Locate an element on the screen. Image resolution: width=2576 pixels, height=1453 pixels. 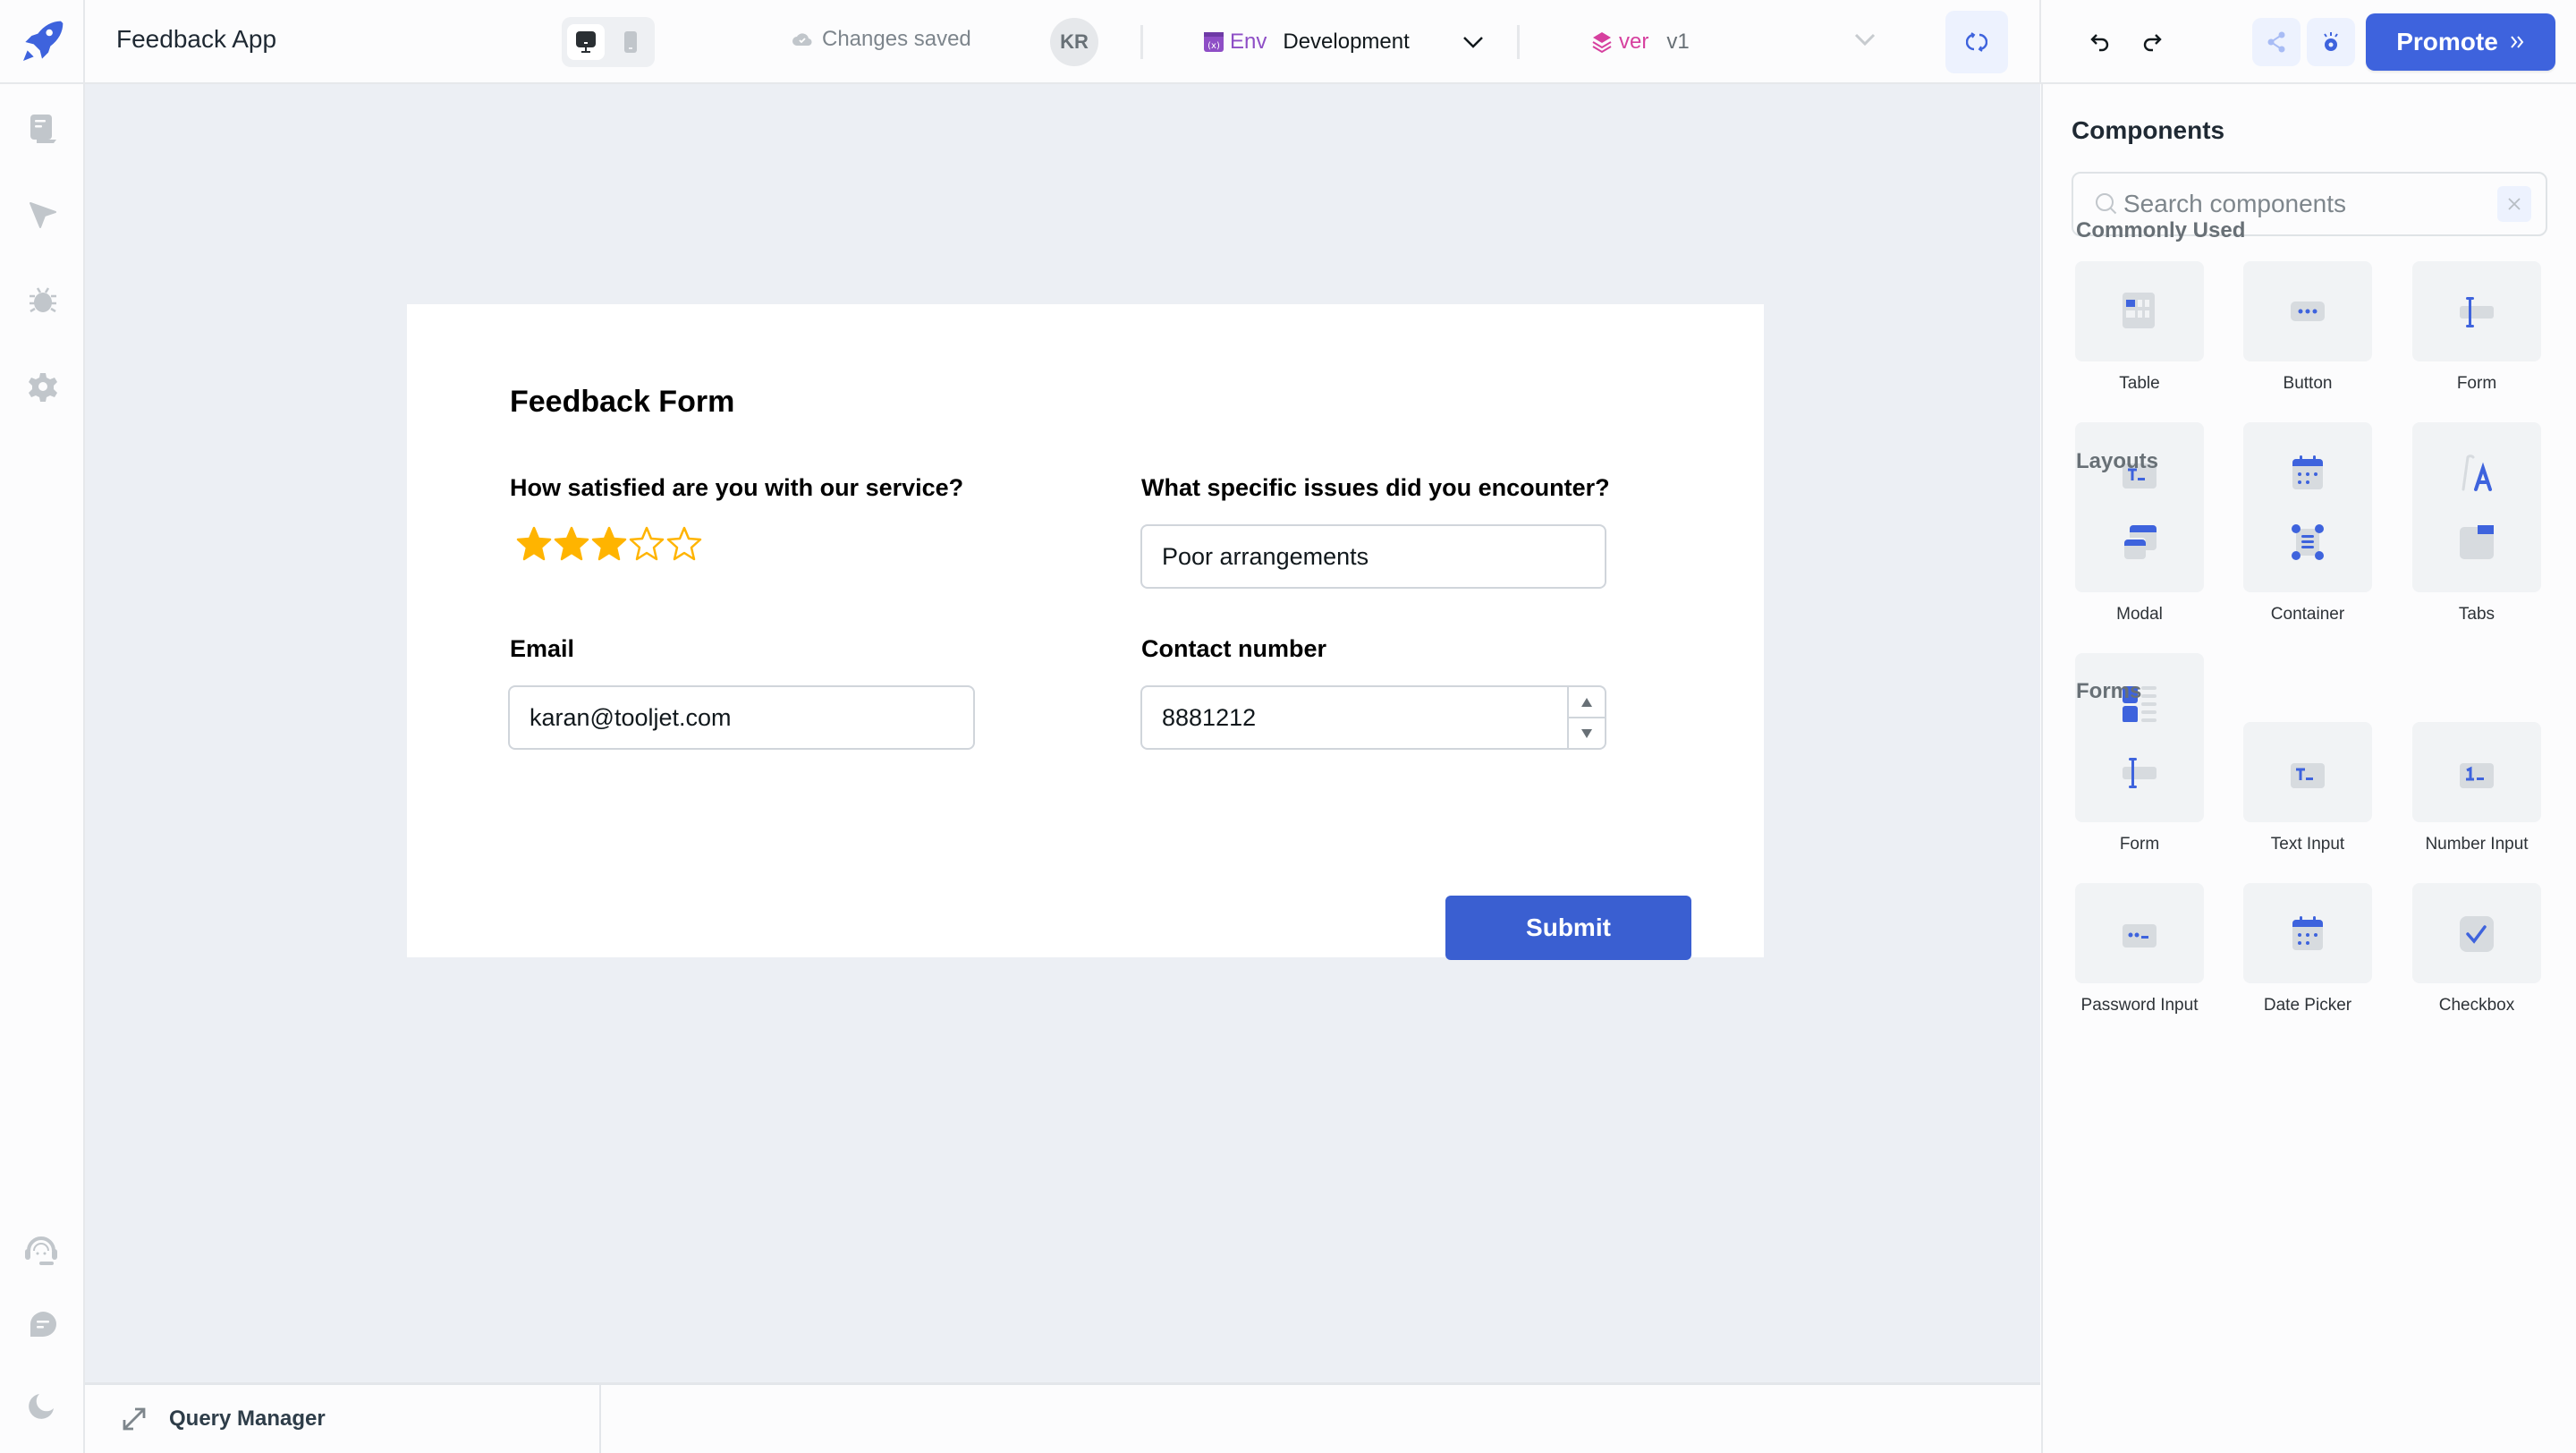
comment-icon is located at coordinates (43, 1324).